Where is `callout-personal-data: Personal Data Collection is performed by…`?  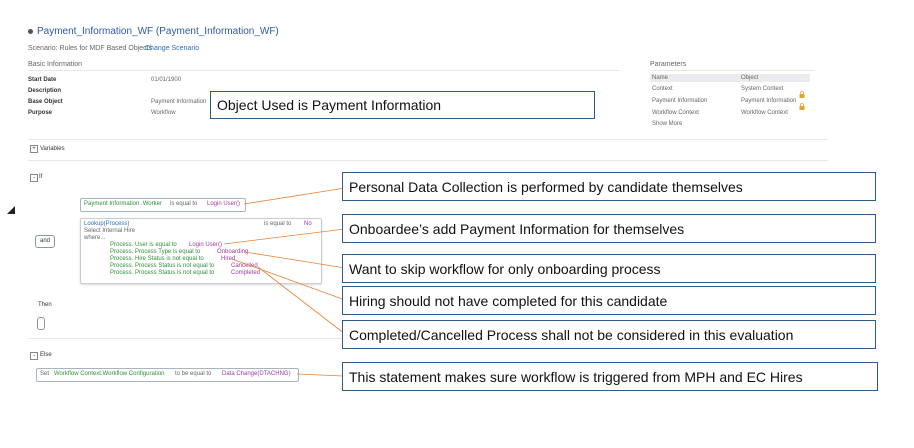 callout-personal-data: Personal Data Collection is performed by… is located at coordinates (609, 186).